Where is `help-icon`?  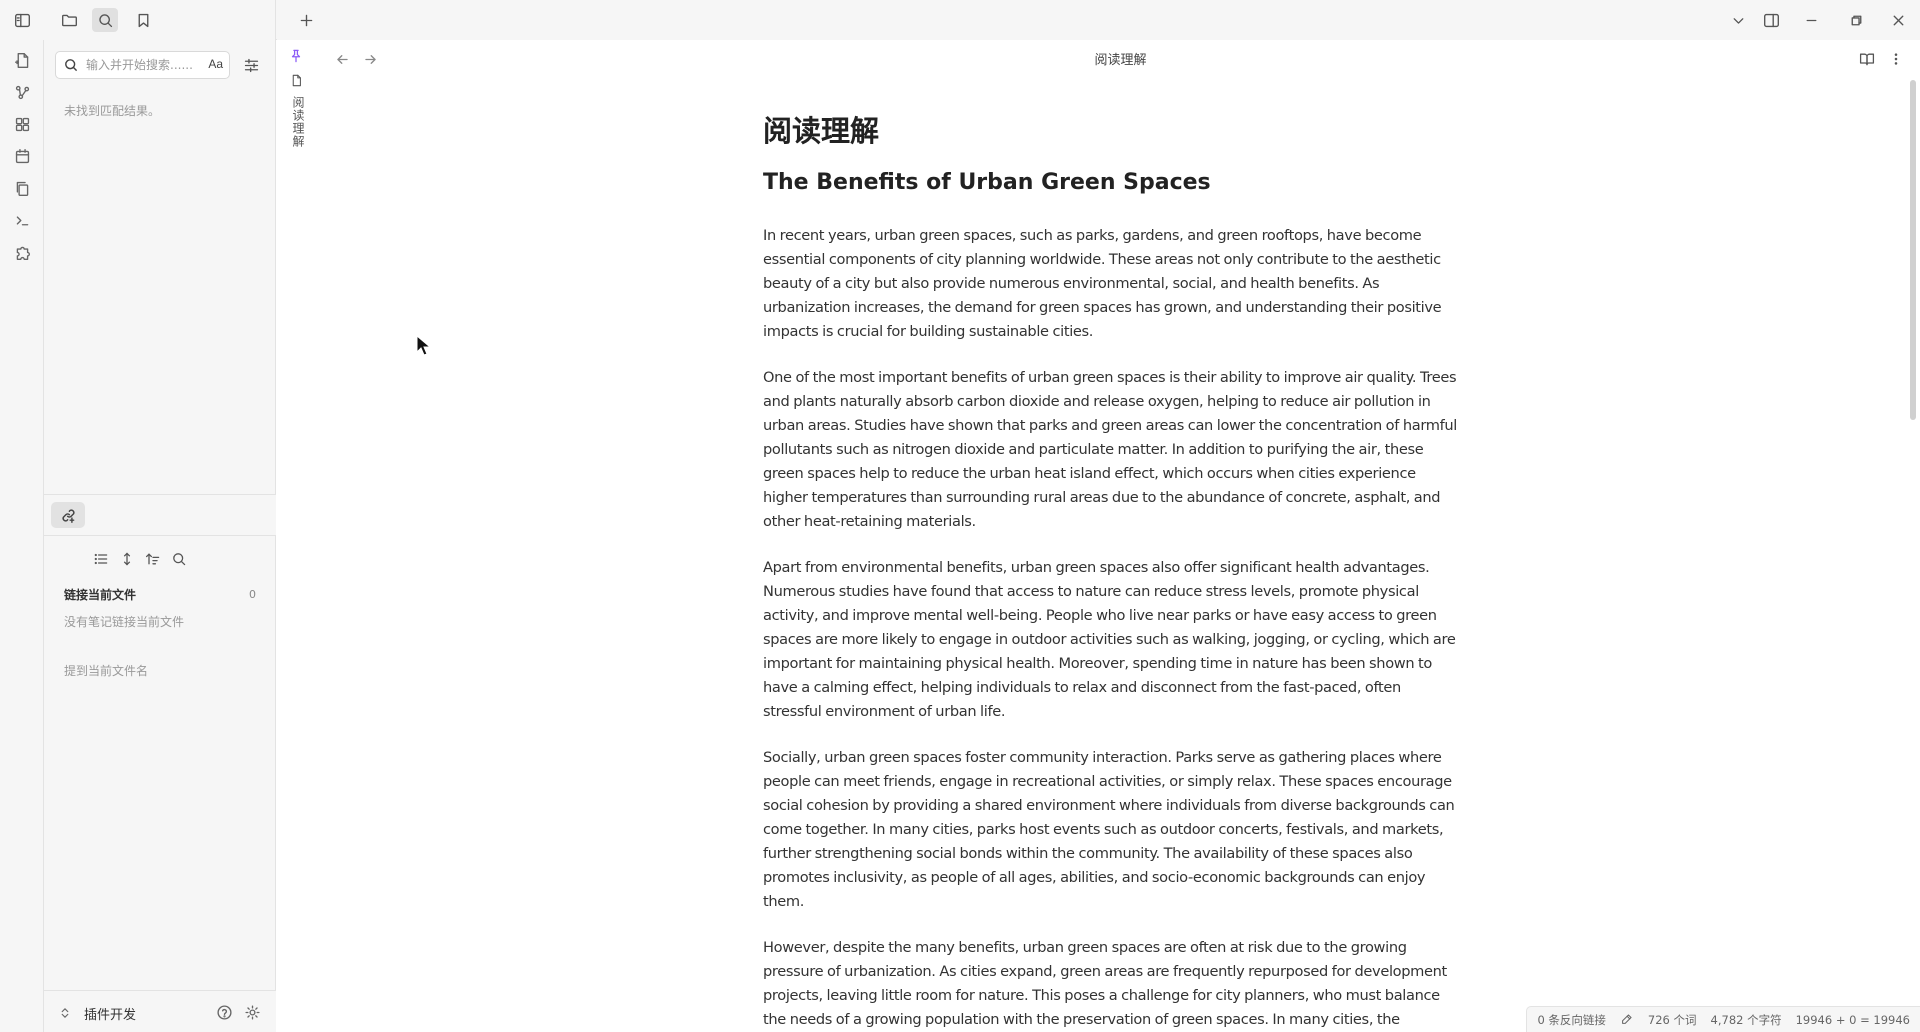 help-icon is located at coordinates (224, 1012).